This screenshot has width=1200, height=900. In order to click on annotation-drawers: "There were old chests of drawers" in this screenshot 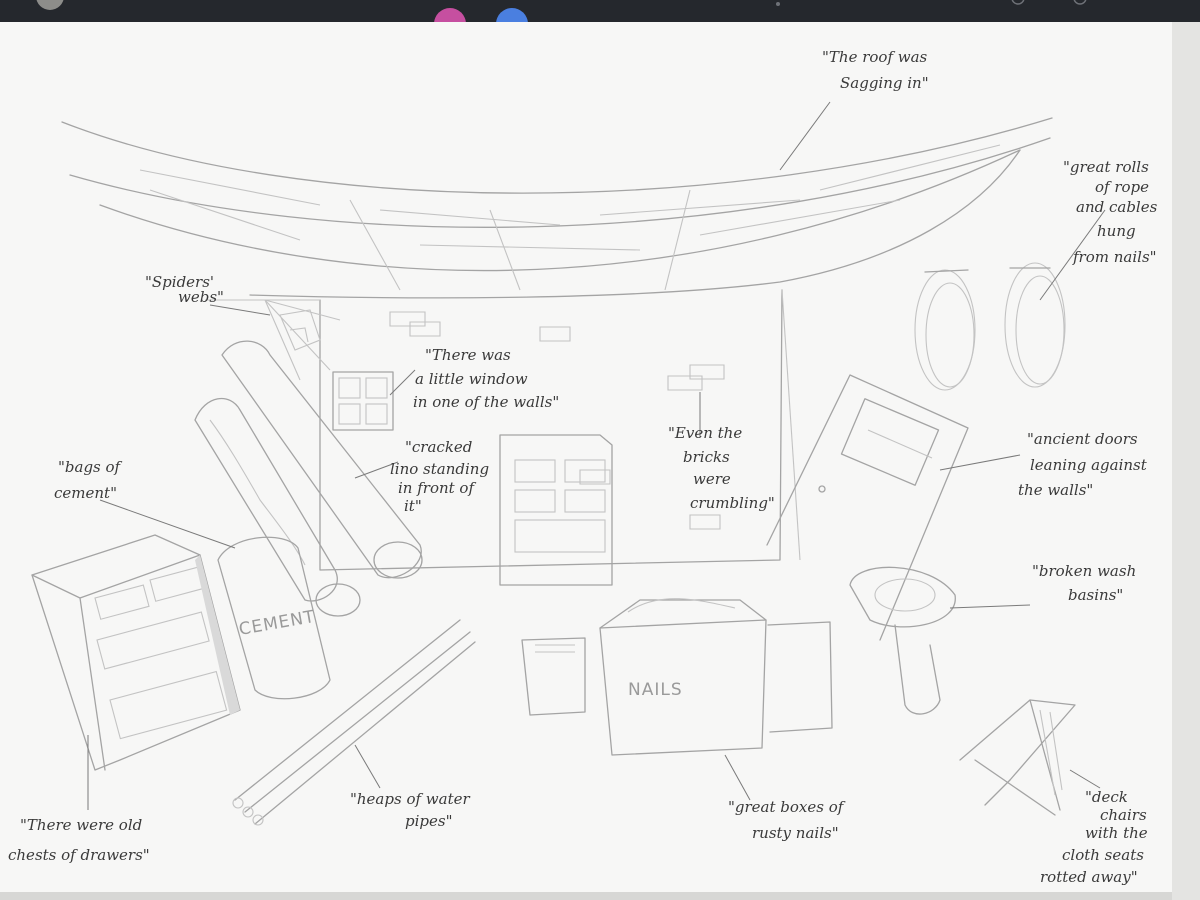, I will do `click(79, 840)`.